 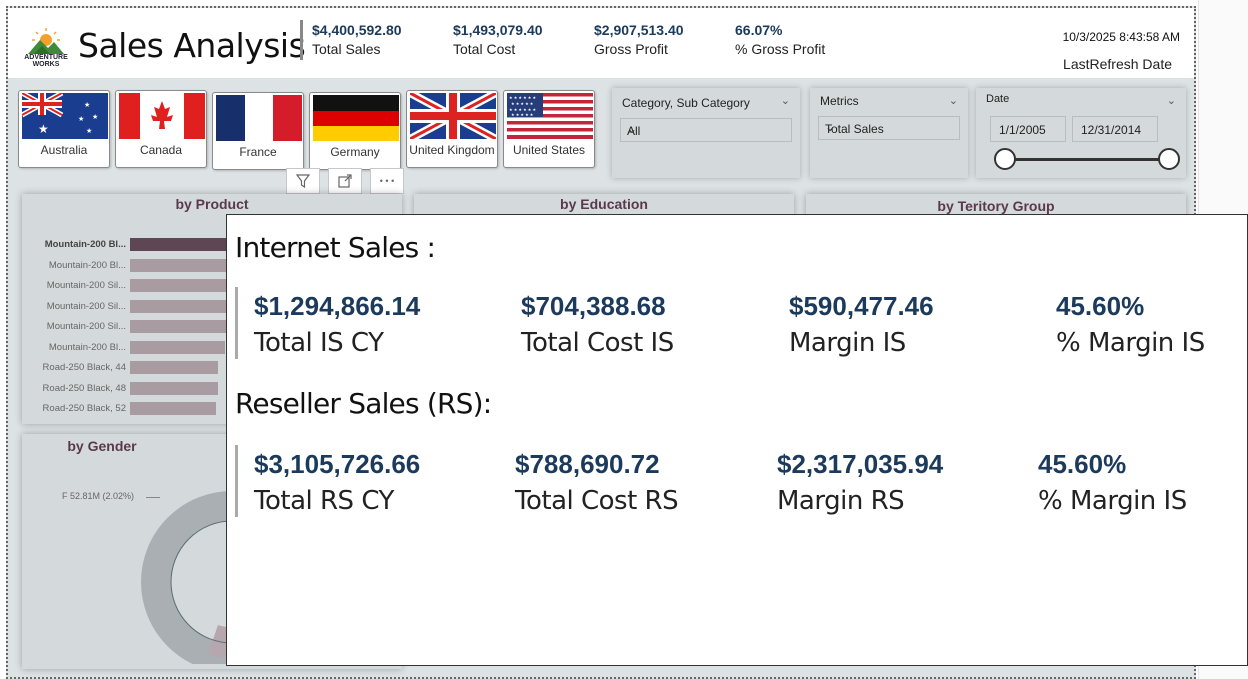 I want to click on kpi-value: 66.07%, so click(x=759, y=30).